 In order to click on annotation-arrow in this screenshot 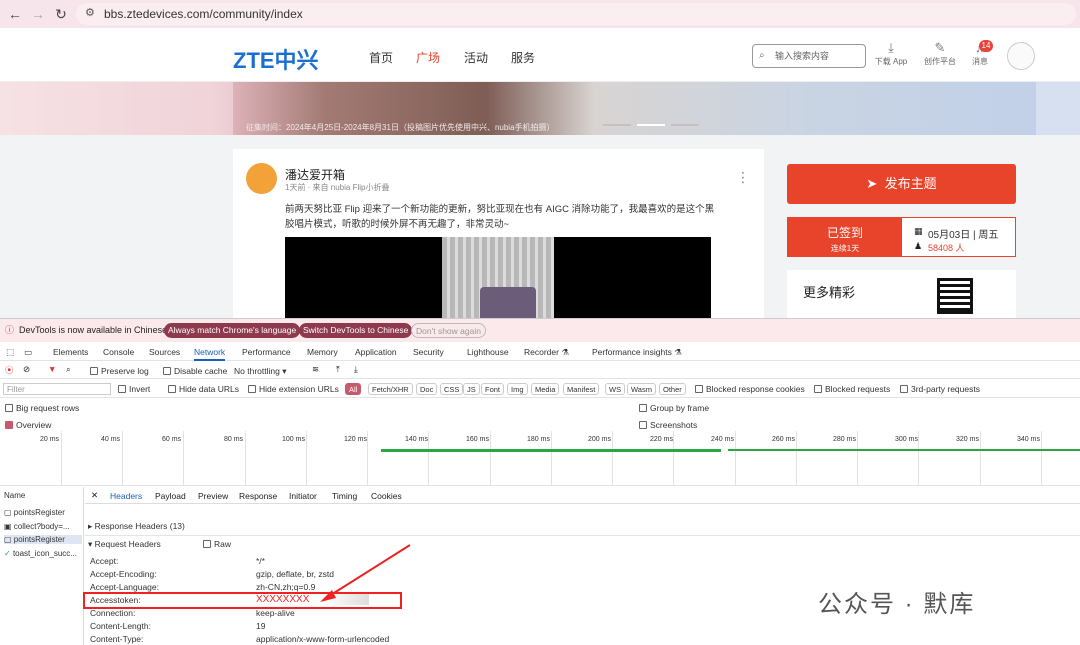, I will do `click(365, 573)`.